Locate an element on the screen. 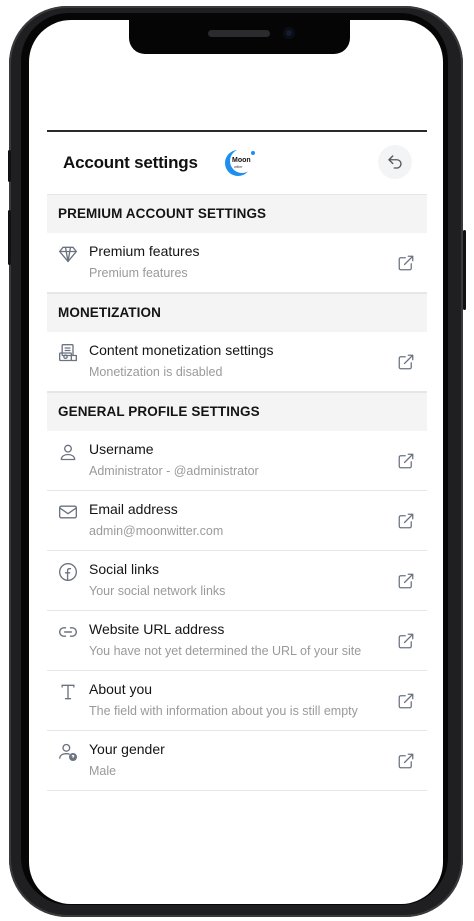 The width and height of the screenshot is (474, 921). section-heading: PREMIUM ACCOUNT SETTINGS is located at coordinates (162, 213).